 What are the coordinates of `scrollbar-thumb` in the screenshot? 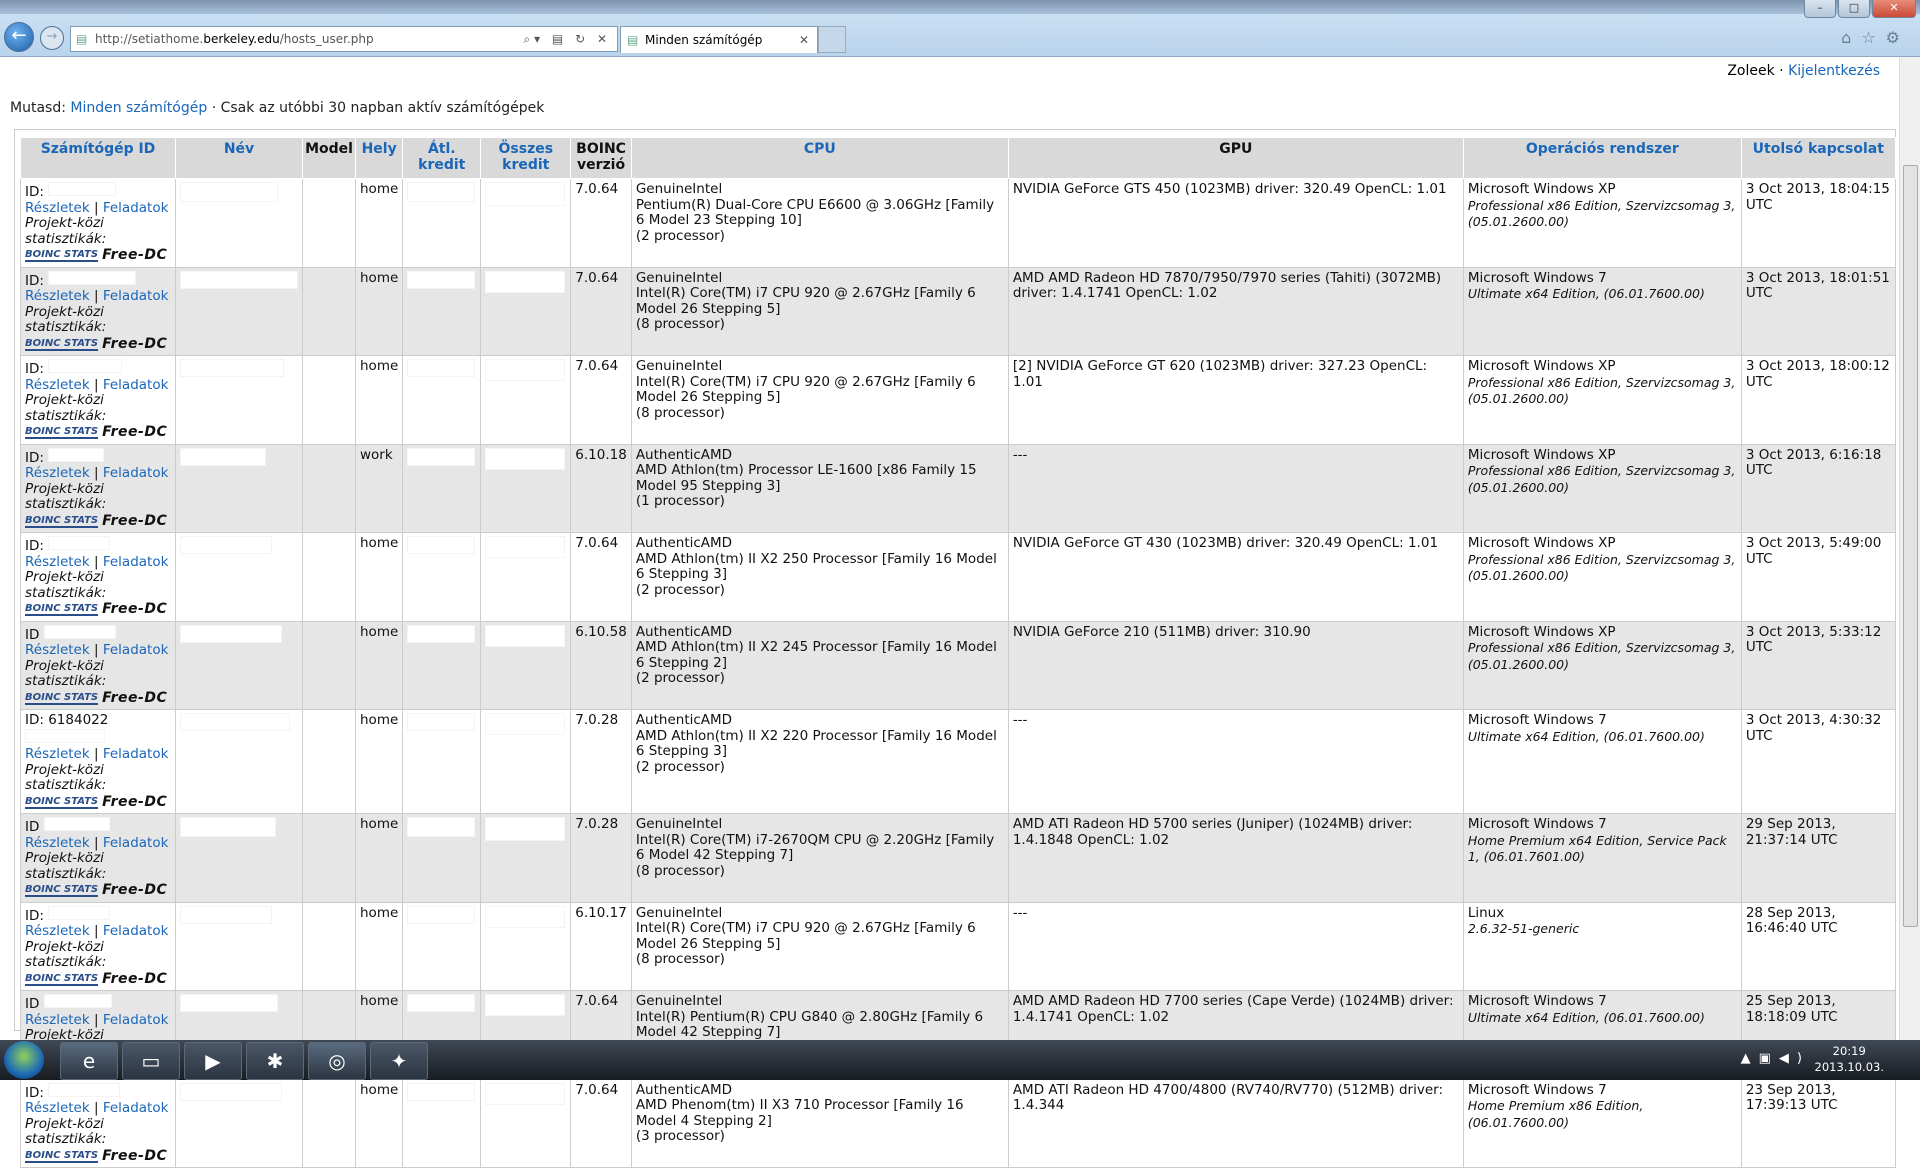 It's located at (1910, 546).